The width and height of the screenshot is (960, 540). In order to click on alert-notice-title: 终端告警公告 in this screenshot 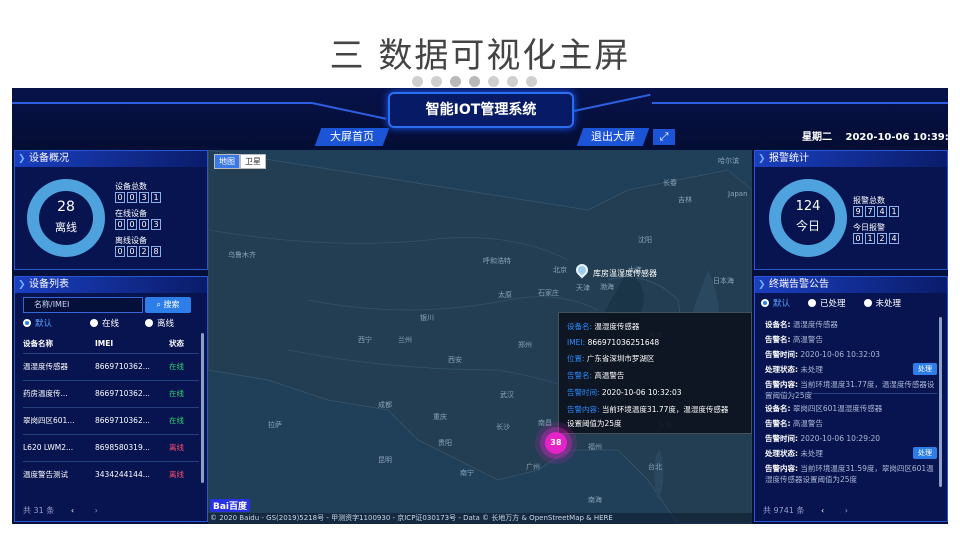, I will do `click(851, 285)`.